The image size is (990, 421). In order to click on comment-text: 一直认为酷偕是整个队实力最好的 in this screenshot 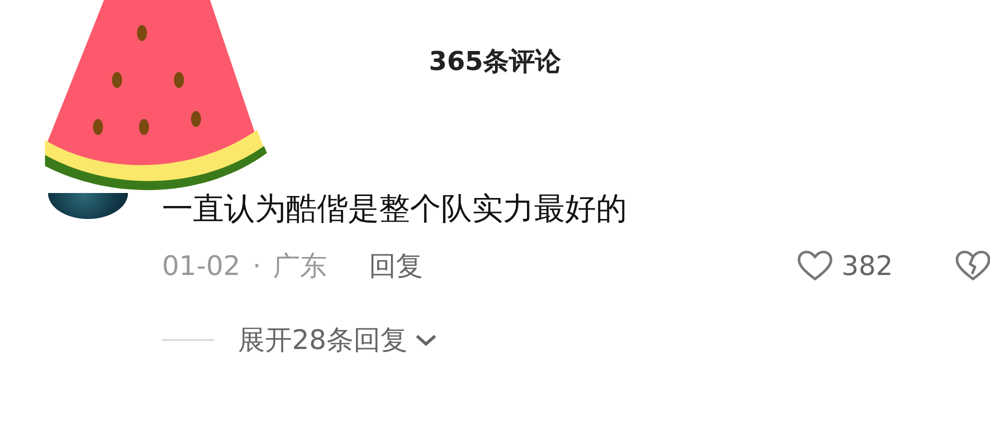, I will do `click(395, 209)`.